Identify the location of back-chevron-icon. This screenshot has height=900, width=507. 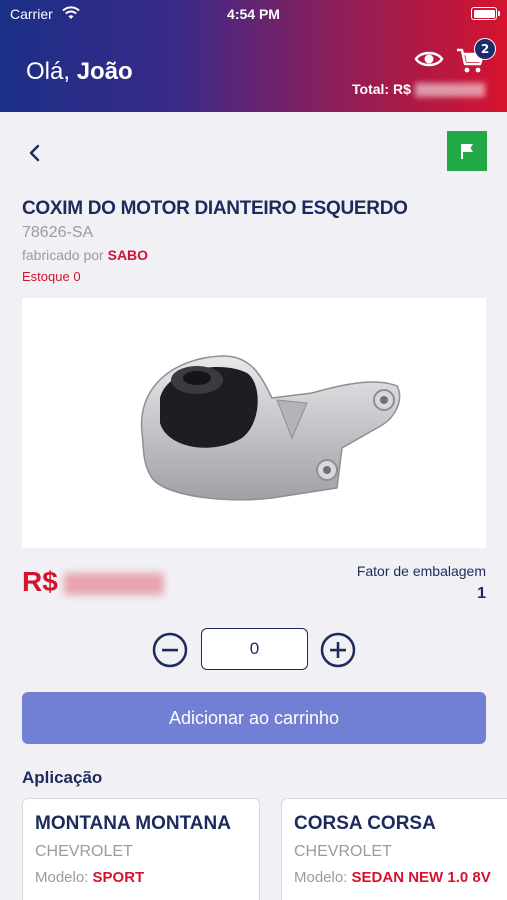
(35, 153).